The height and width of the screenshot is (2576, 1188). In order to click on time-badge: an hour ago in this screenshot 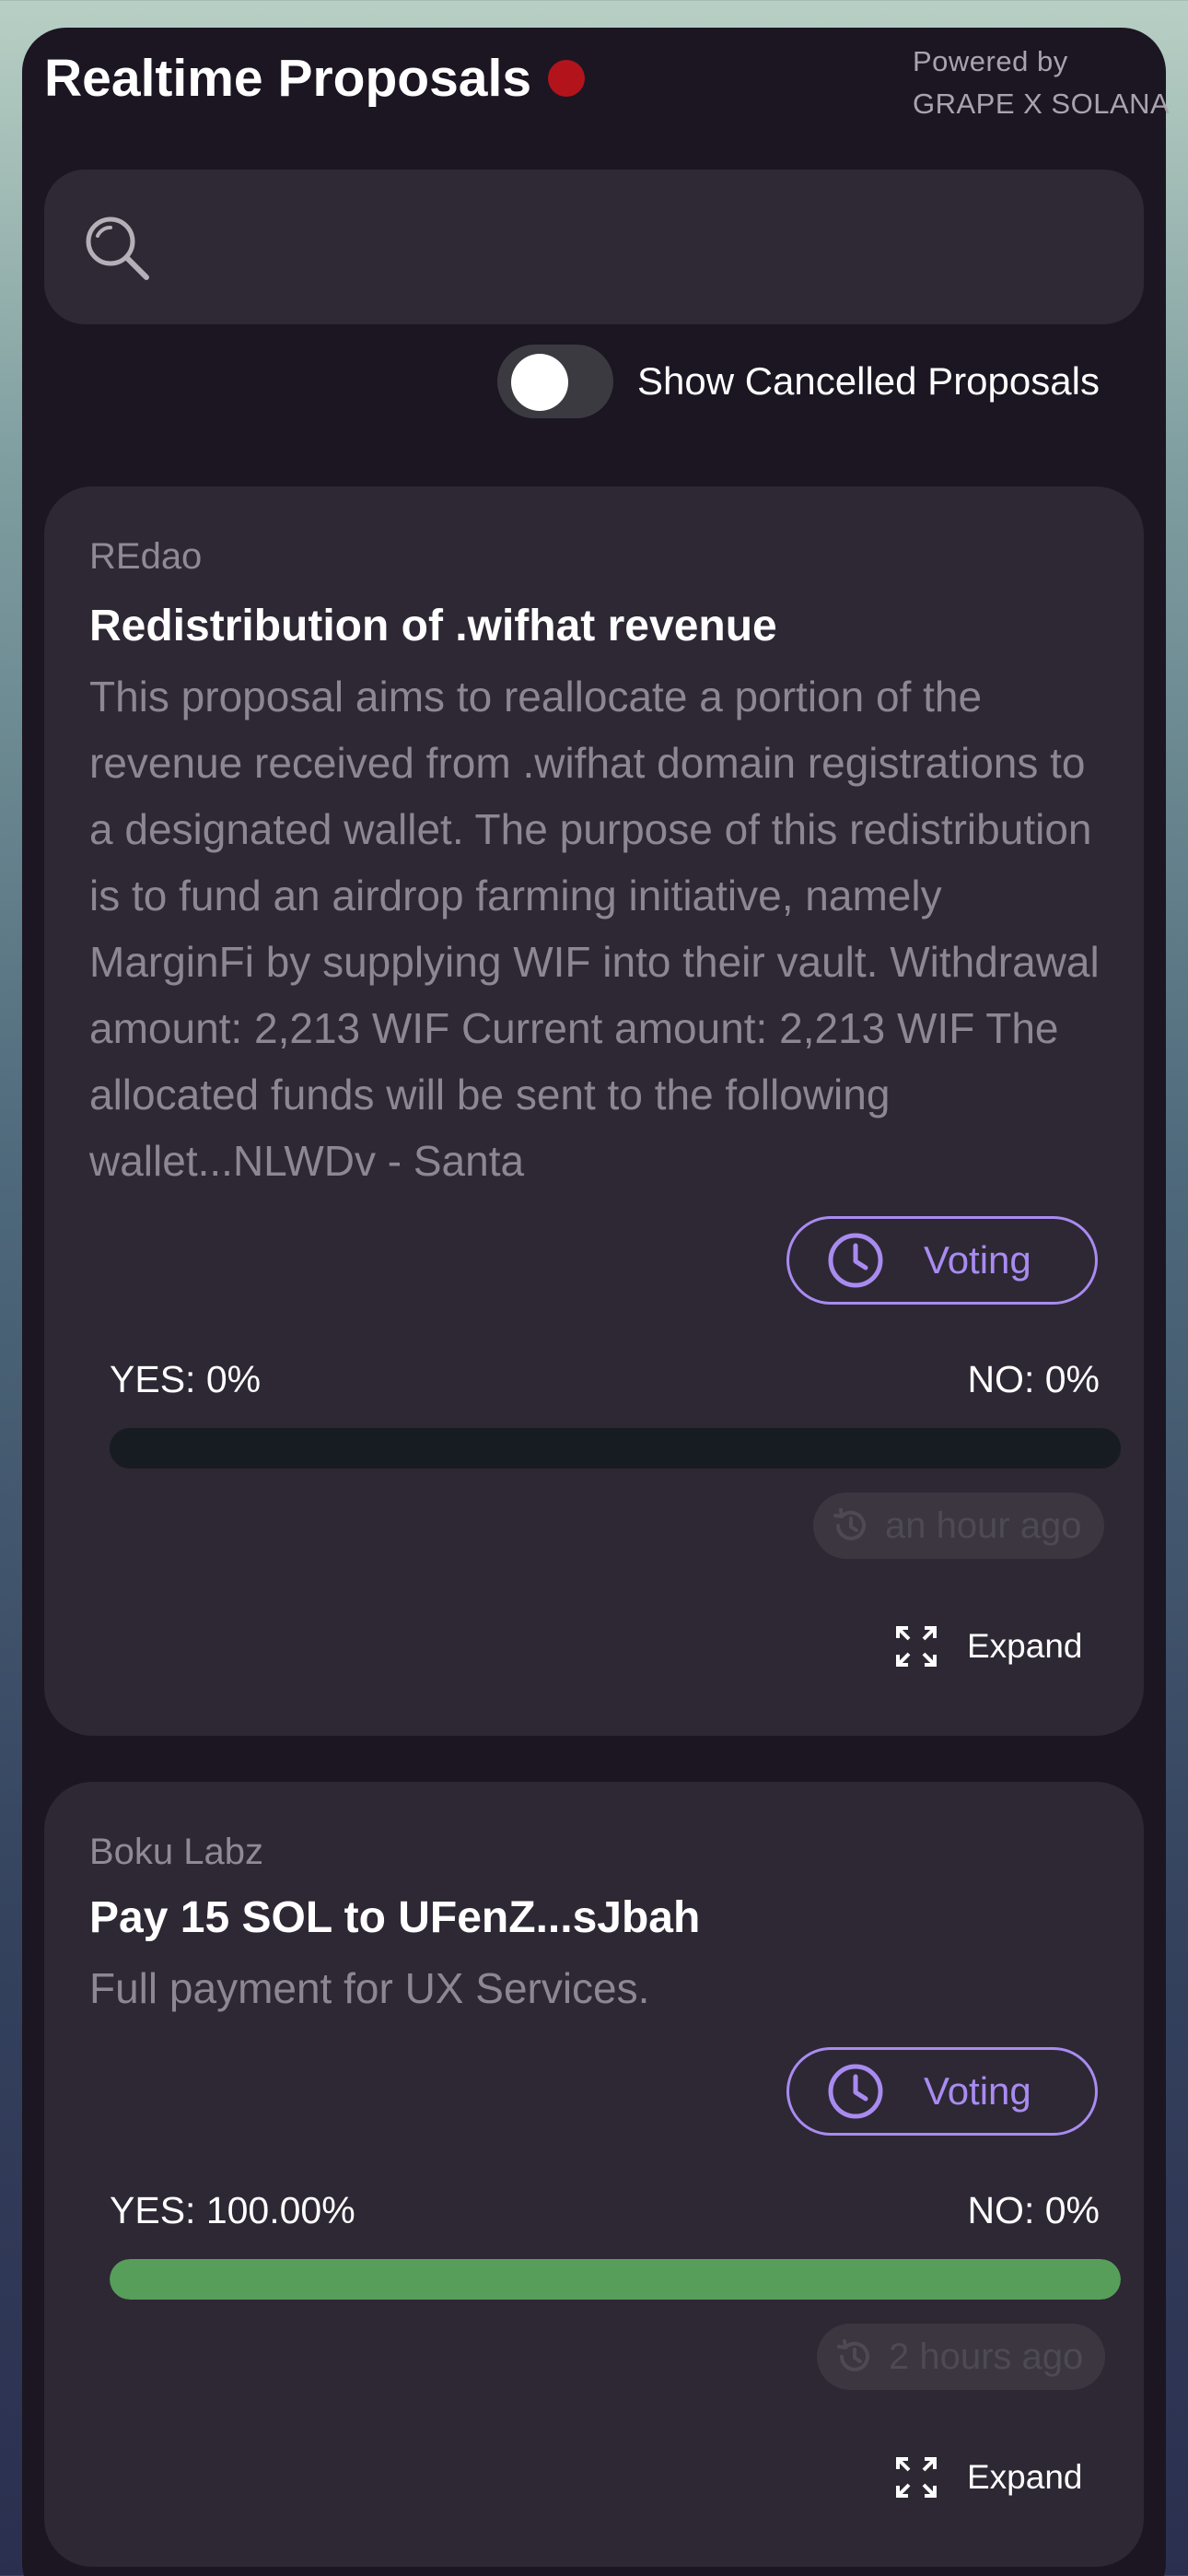, I will do `click(958, 1526)`.